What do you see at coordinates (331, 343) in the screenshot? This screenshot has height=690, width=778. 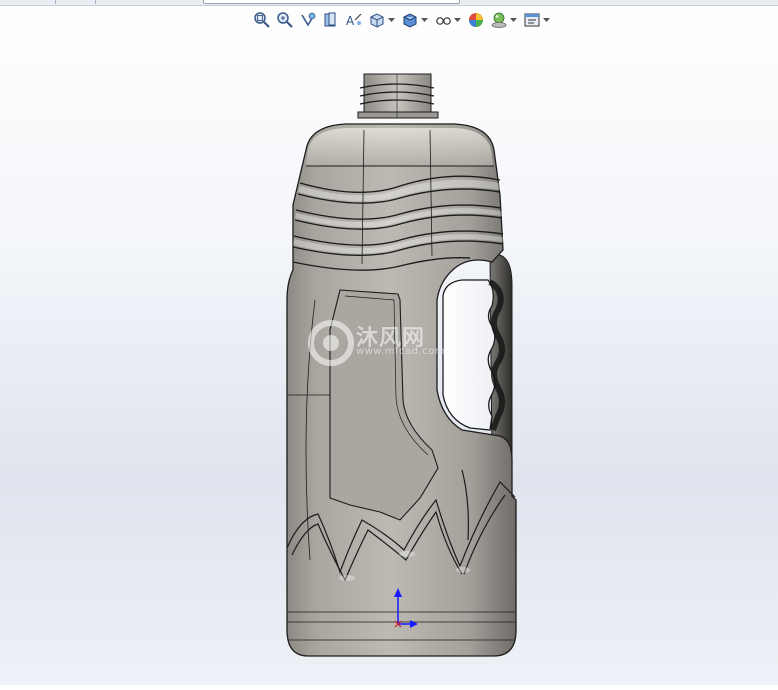 I see `watermark-logo-icon` at bounding box center [331, 343].